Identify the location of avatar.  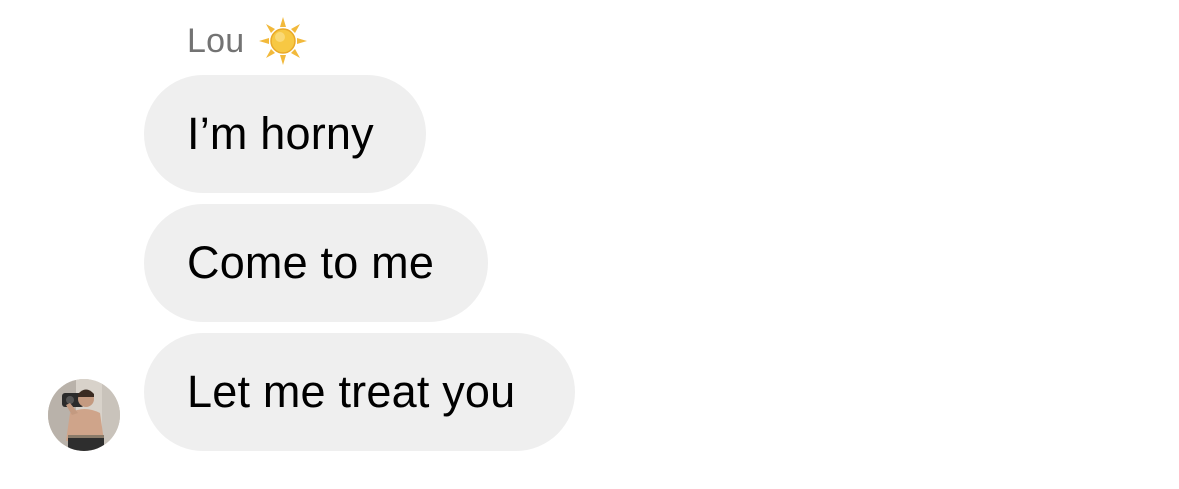
(84, 415).